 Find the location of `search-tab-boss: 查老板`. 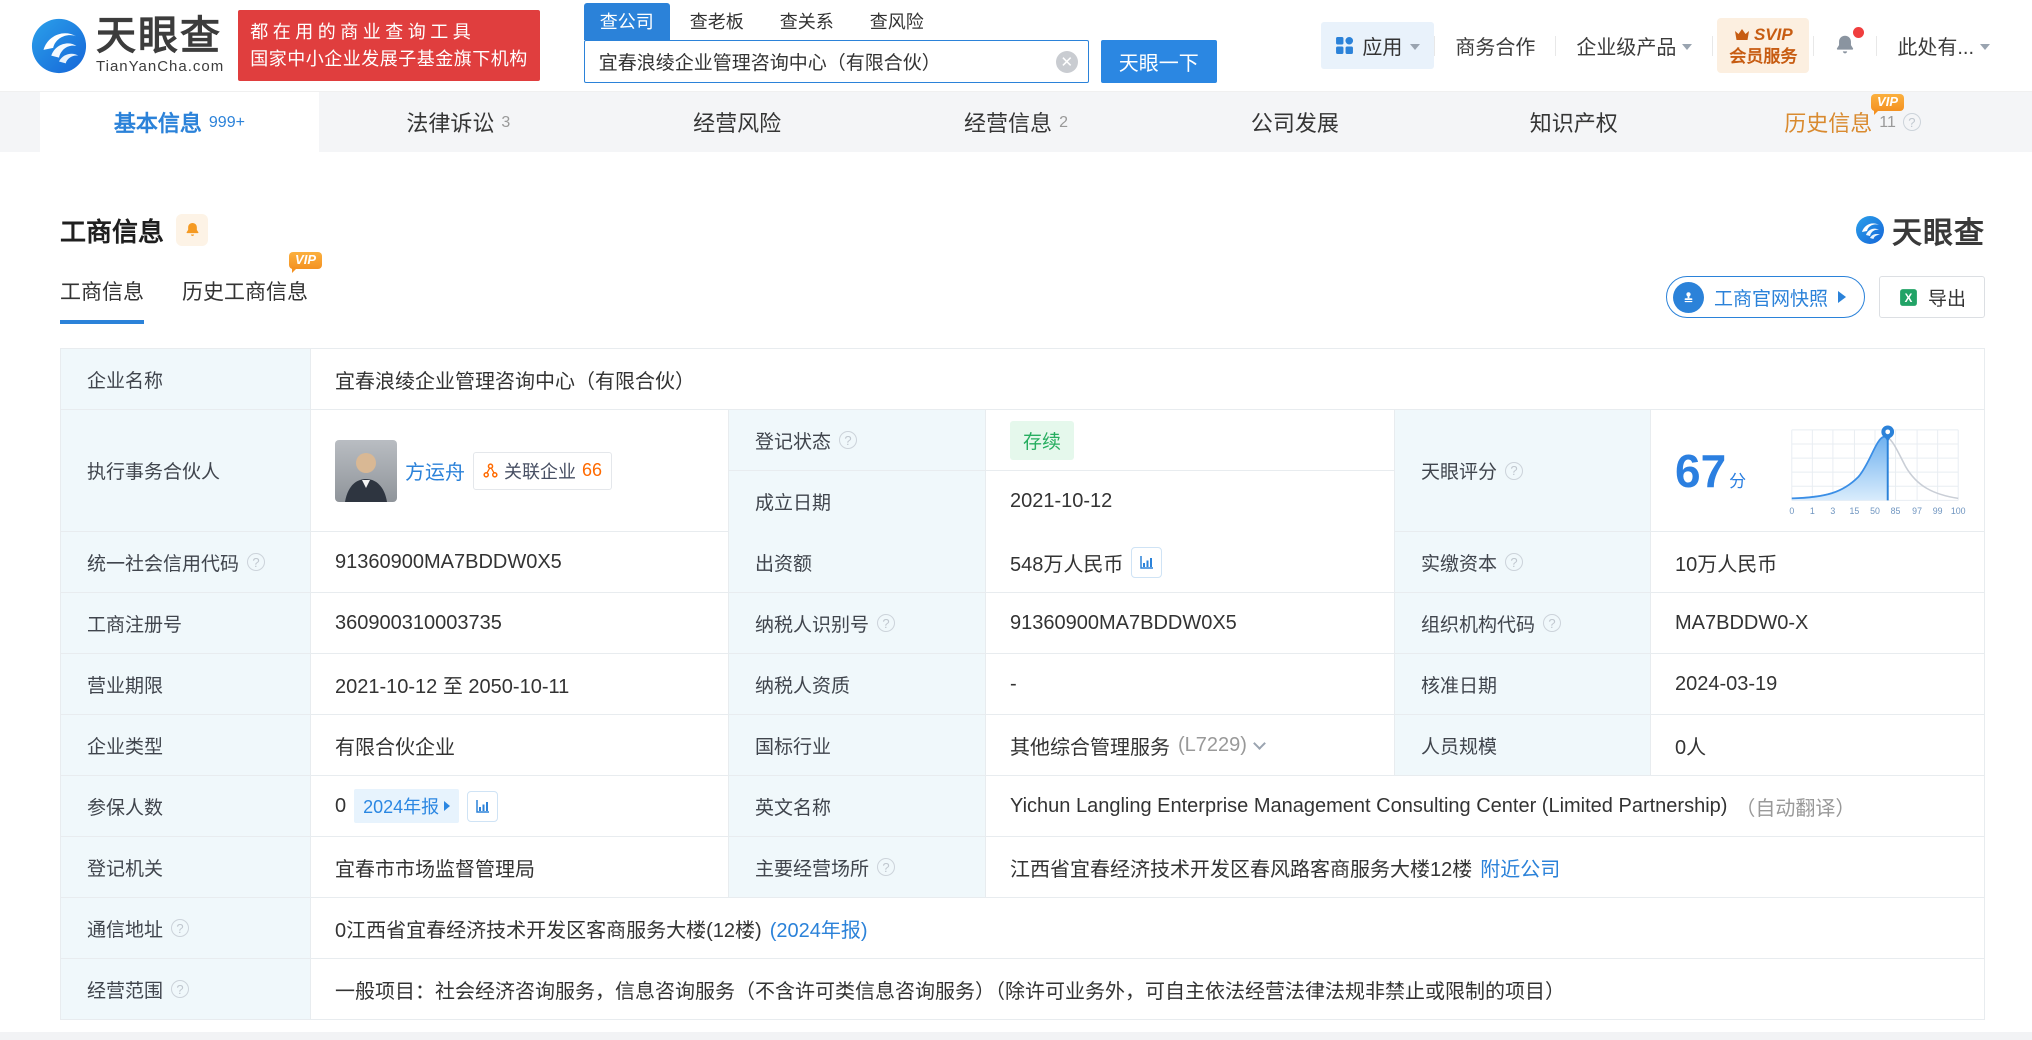

search-tab-boss: 查老板 is located at coordinates (717, 21).